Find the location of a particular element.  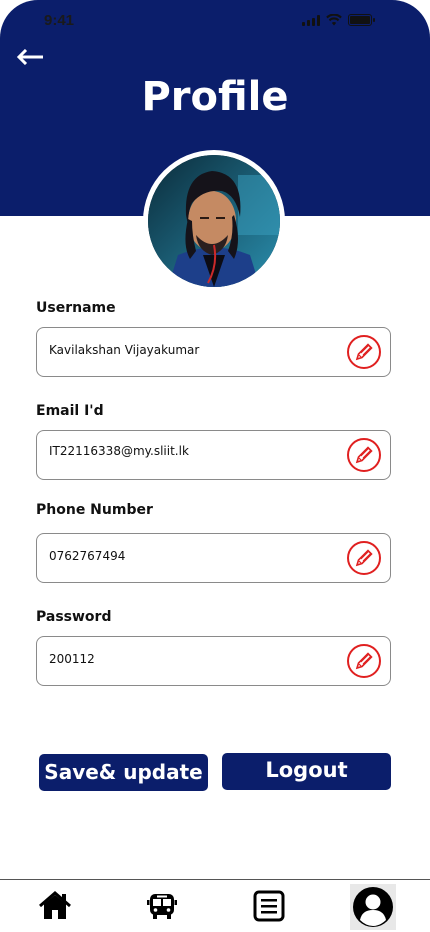

list-icon is located at coordinates (269, 906).